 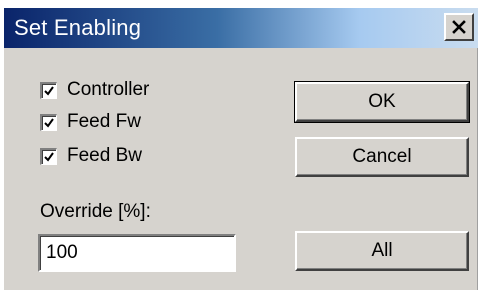 What do you see at coordinates (104, 121) in the screenshot?
I see `feed-fw-label: Feed Fw` at bounding box center [104, 121].